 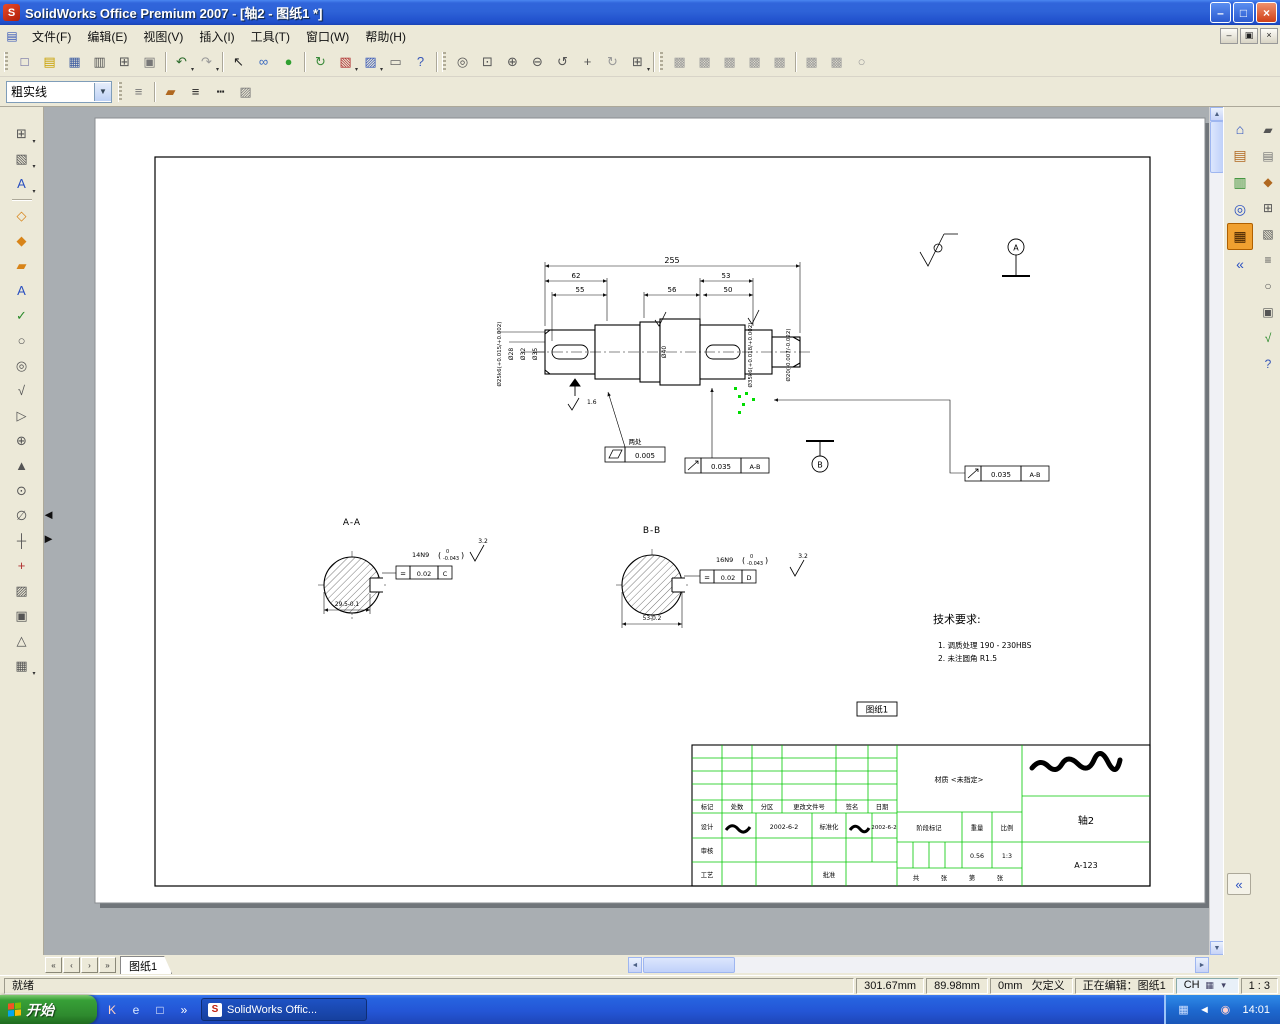 I want to click on view-layout-icon: ⊞ ▾, so click(x=21, y=133).